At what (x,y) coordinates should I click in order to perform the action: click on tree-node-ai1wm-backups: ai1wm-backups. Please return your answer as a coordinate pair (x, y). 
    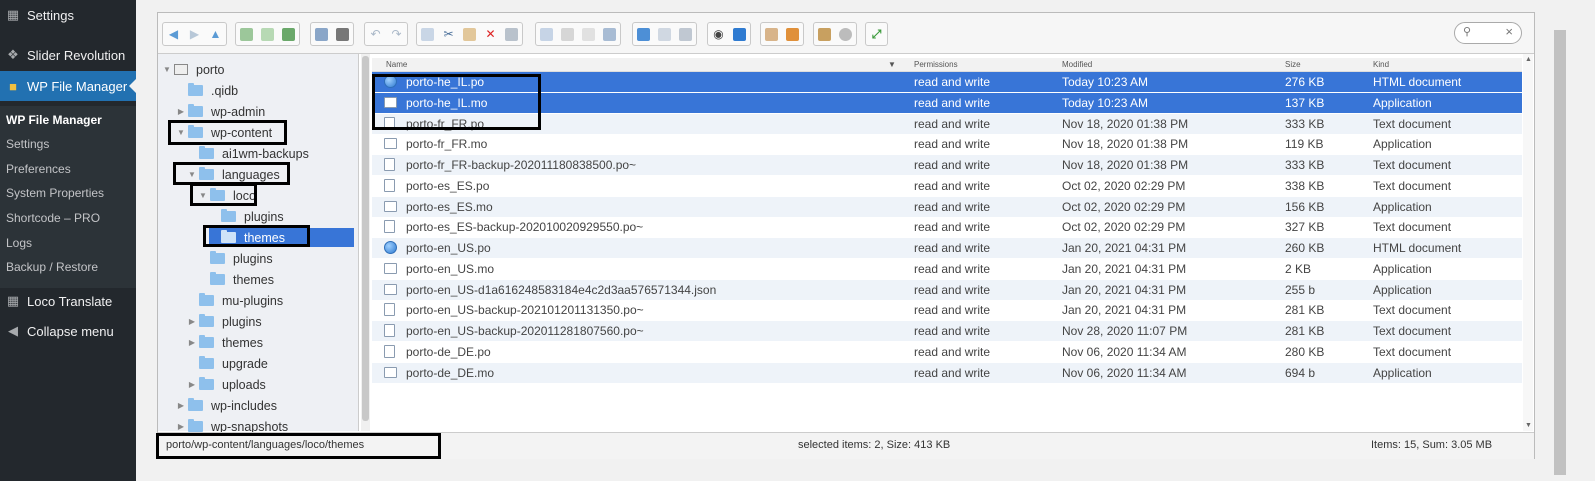
    Looking at the image, I should click on (248, 153).